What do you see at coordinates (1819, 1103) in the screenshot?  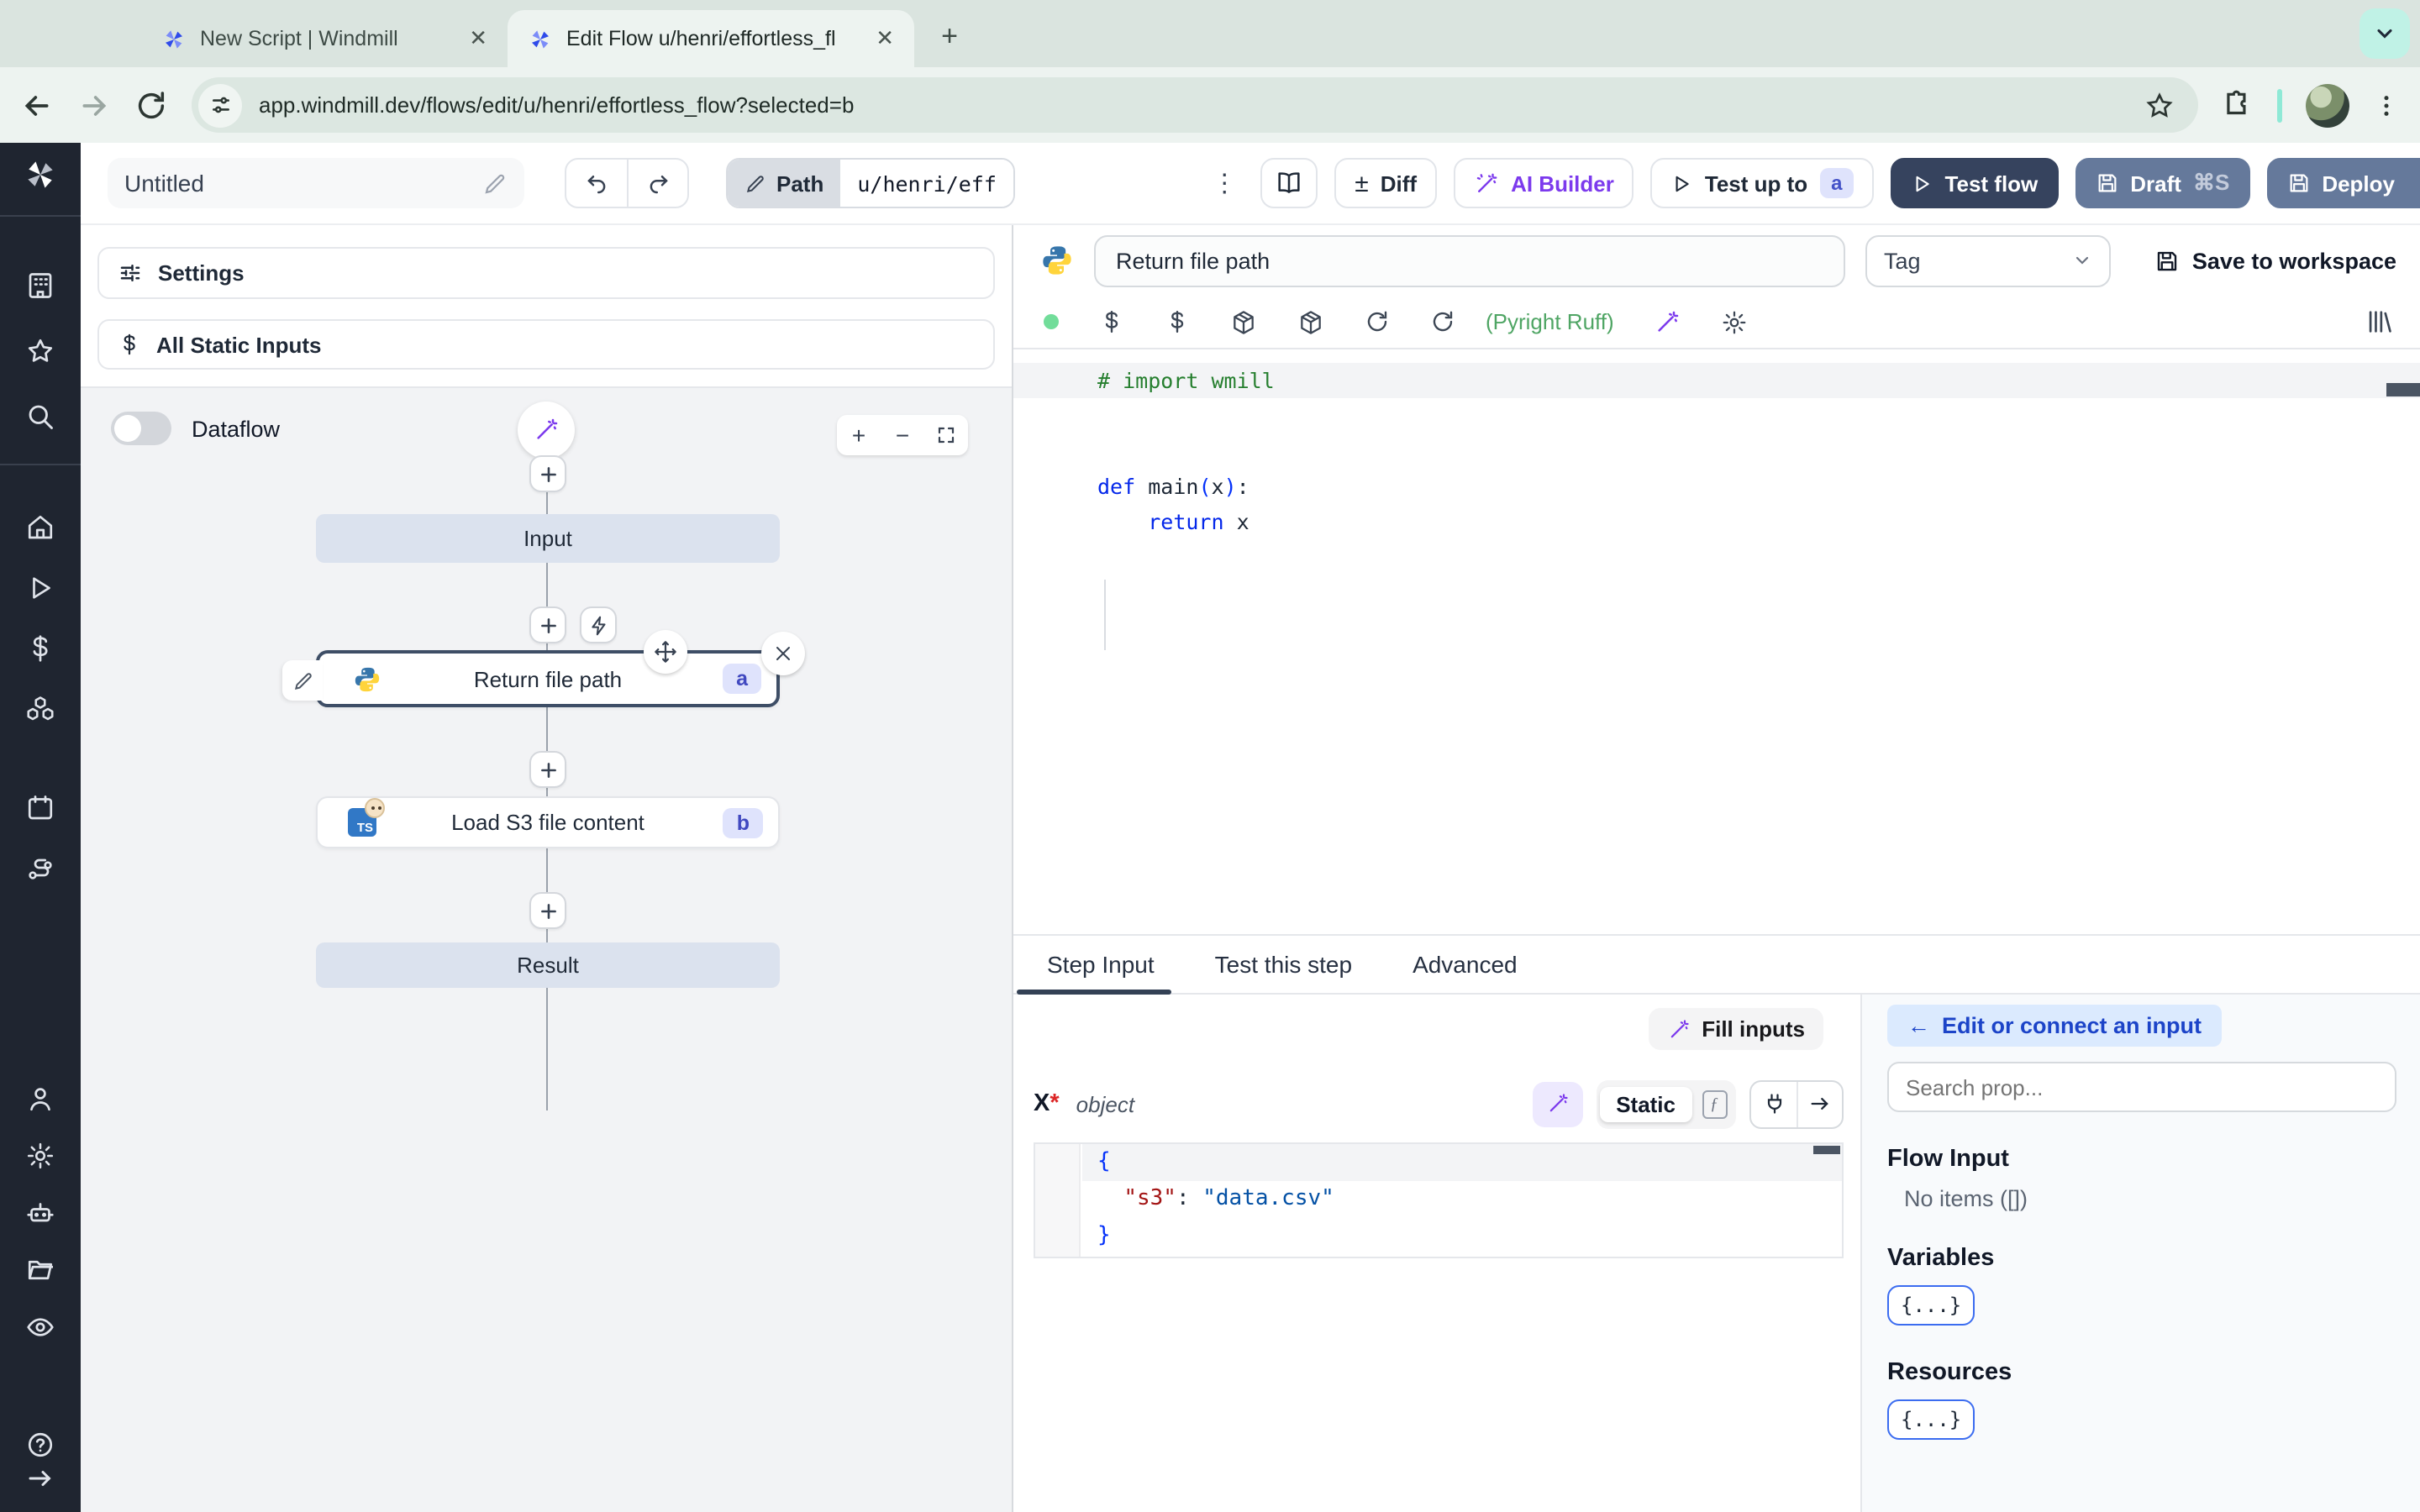 I see `arrow-next-button` at bounding box center [1819, 1103].